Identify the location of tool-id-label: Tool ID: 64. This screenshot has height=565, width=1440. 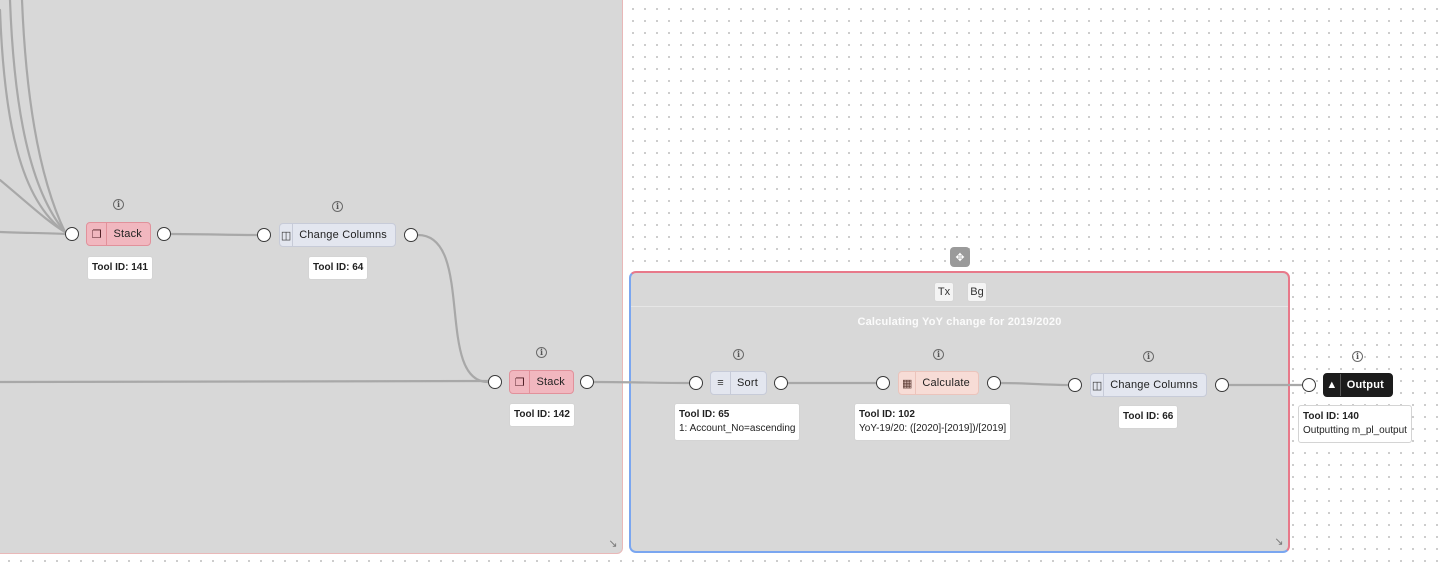
(338, 267).